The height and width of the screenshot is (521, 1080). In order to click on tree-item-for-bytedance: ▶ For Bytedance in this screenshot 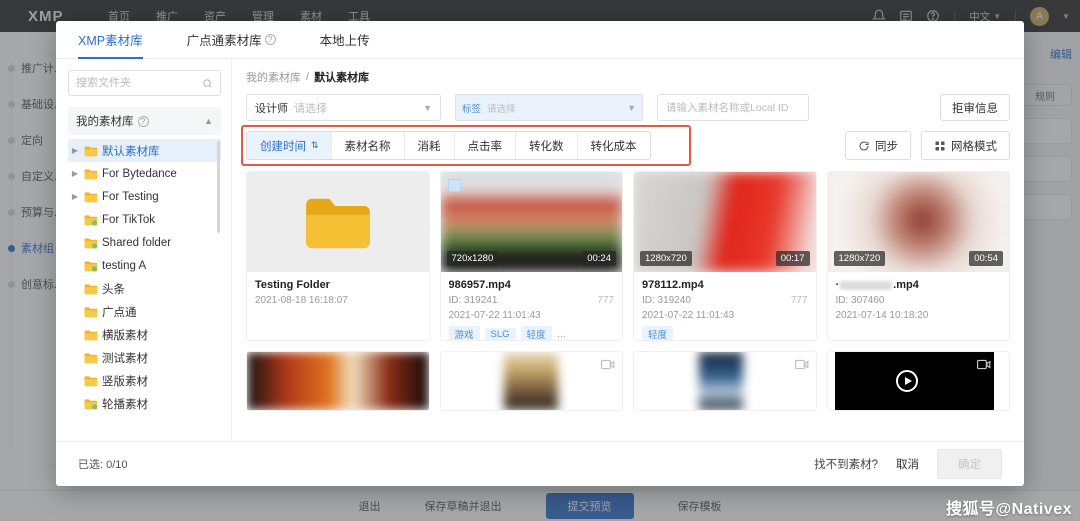, I will do `click(144, 173)`.